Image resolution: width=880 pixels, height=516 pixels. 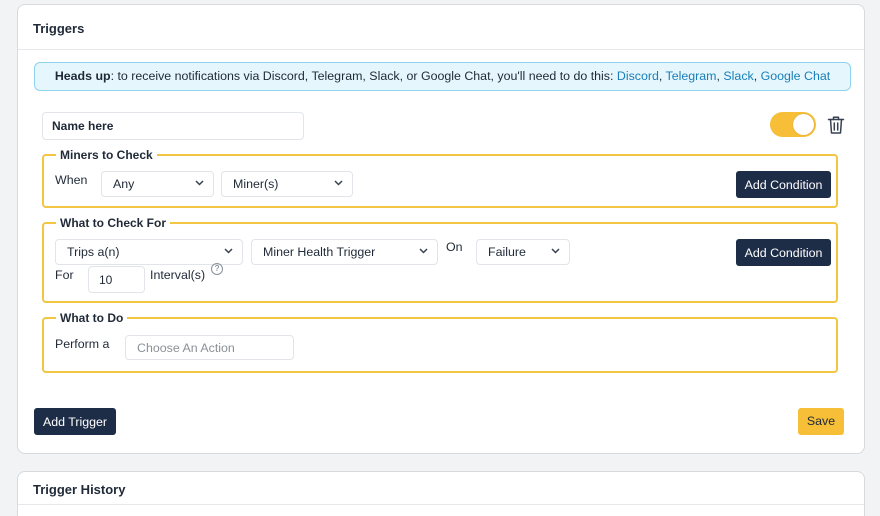 I want to click on what-to-check-for-legend: What to Check For, so click(x=113, y=223).